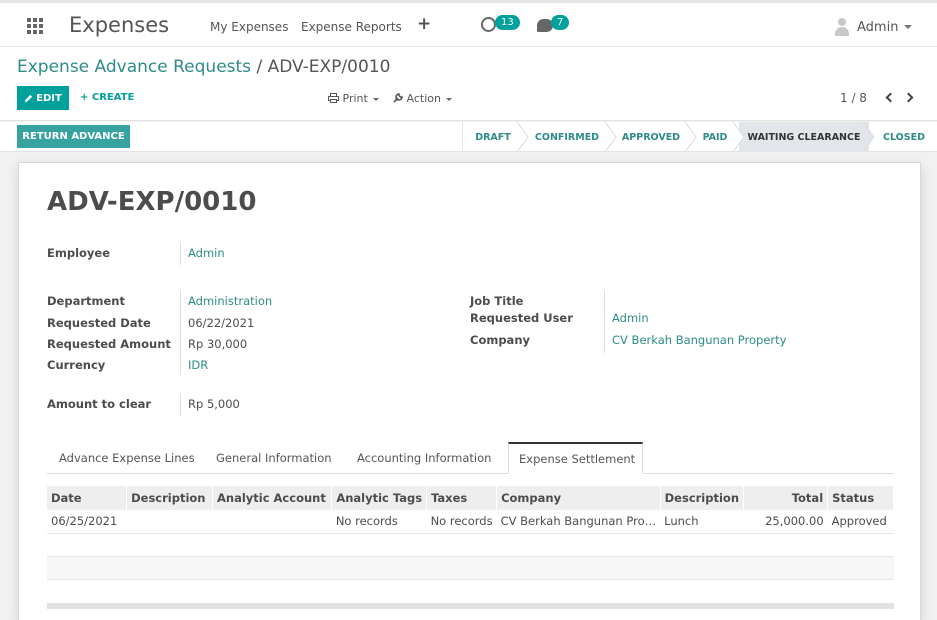 This screenshot has height=620, width=937. I want to click on print-icon, so click(333, 98).